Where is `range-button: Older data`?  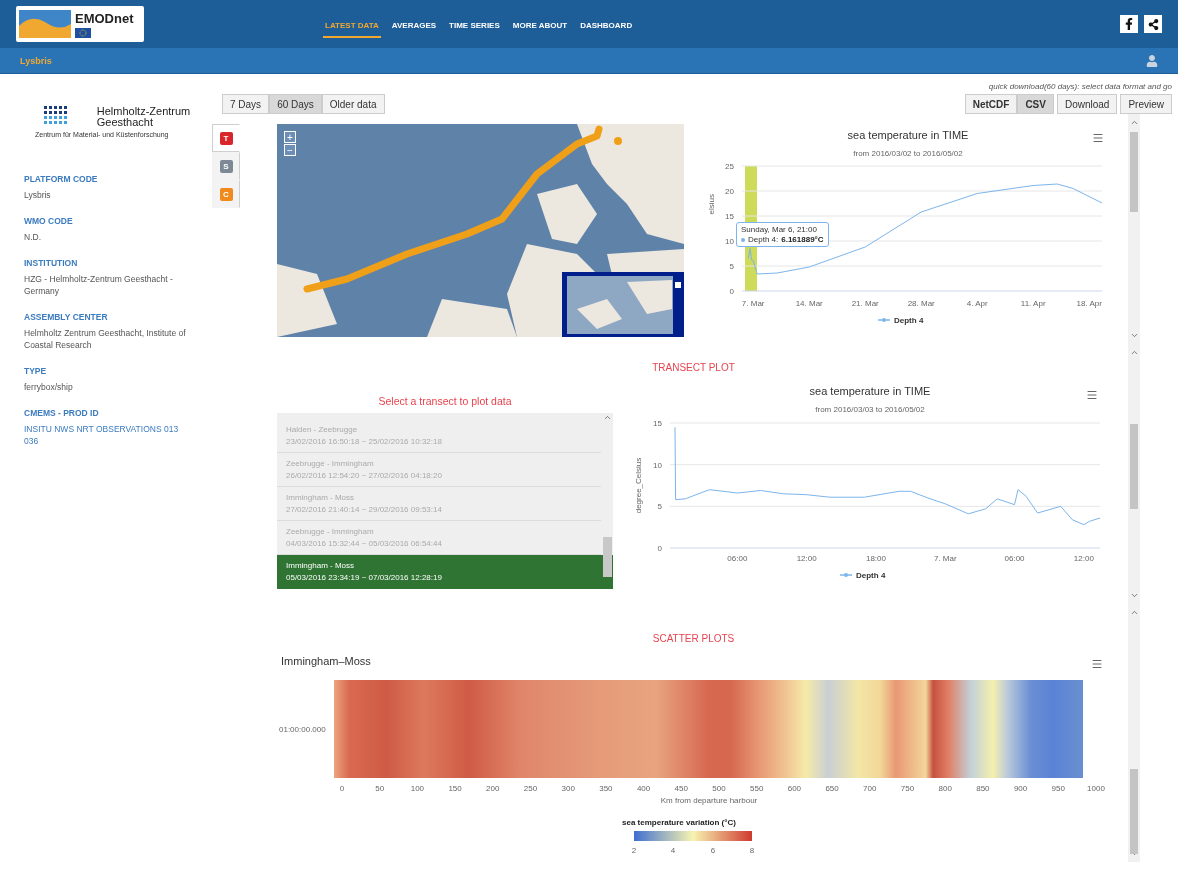 range-button: Older data is located at coordinates (353, 104).